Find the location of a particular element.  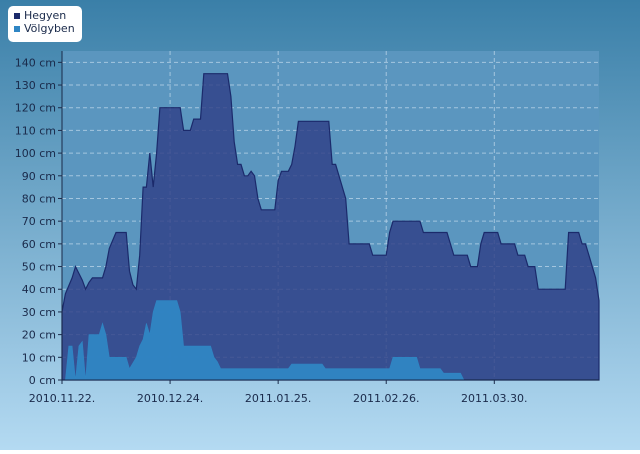

y-tick-label: 100 cm is located at coordinates (35, 153).